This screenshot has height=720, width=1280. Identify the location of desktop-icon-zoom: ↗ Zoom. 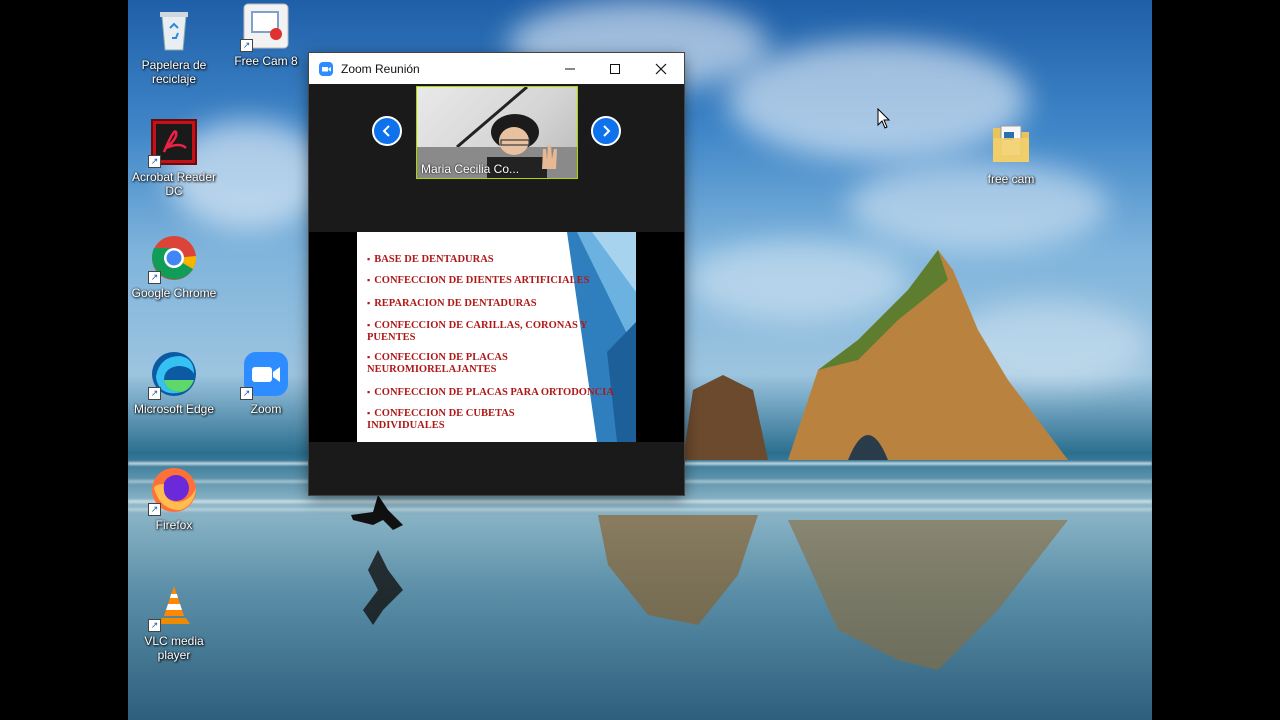
(266, 383).